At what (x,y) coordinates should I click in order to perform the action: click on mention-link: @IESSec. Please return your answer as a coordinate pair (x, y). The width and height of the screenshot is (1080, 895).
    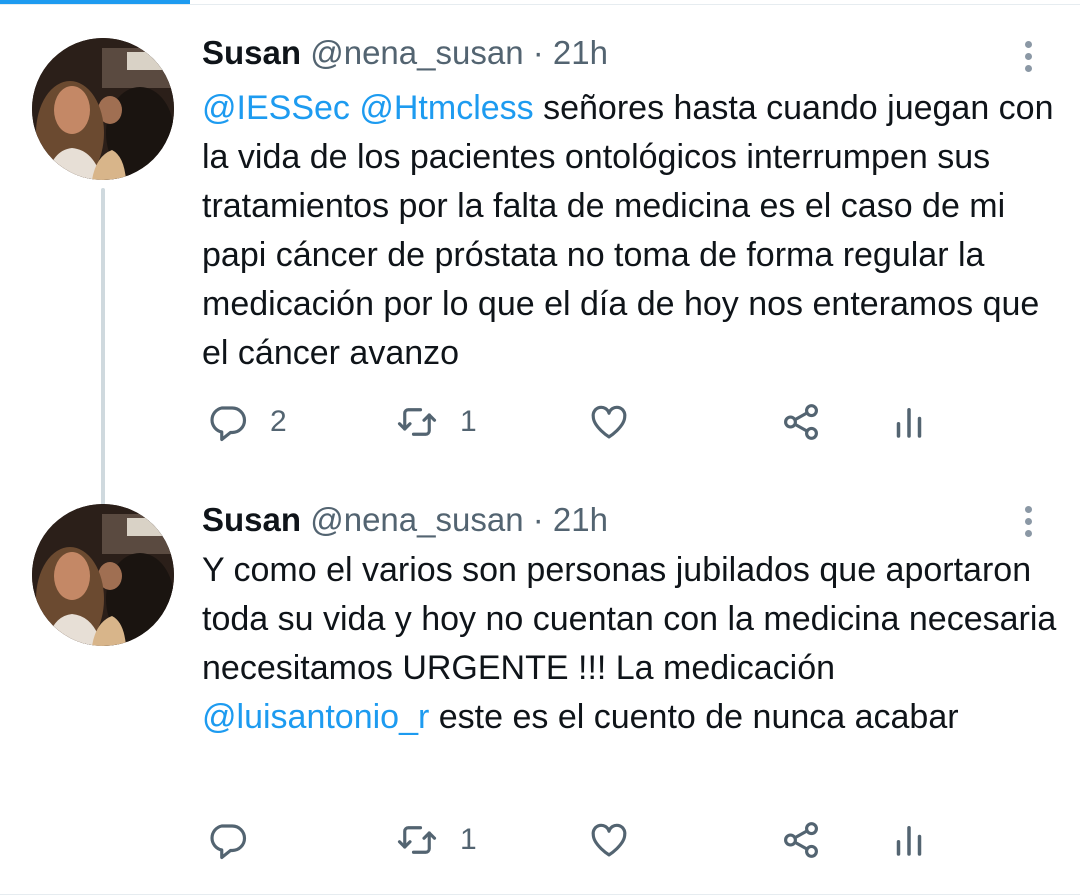
    Looking at the image, I should click on (276, 108).